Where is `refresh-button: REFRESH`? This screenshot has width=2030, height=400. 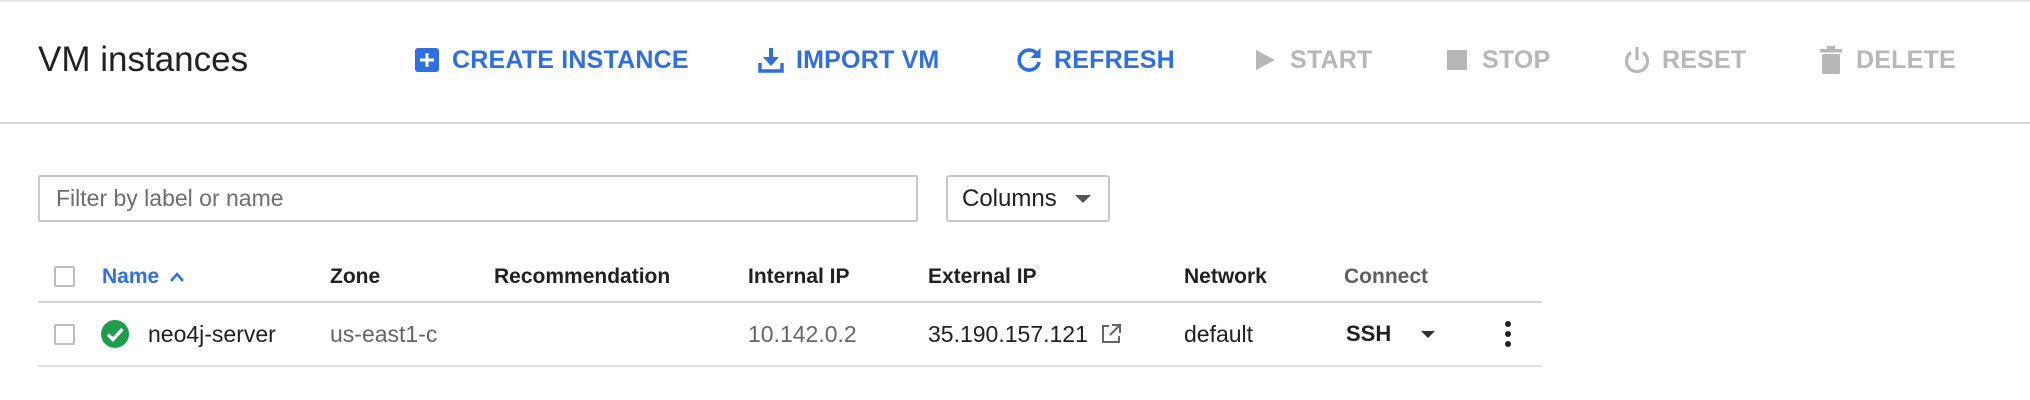 refresh-button: REFRESH is located at coordinates (1094, 60).